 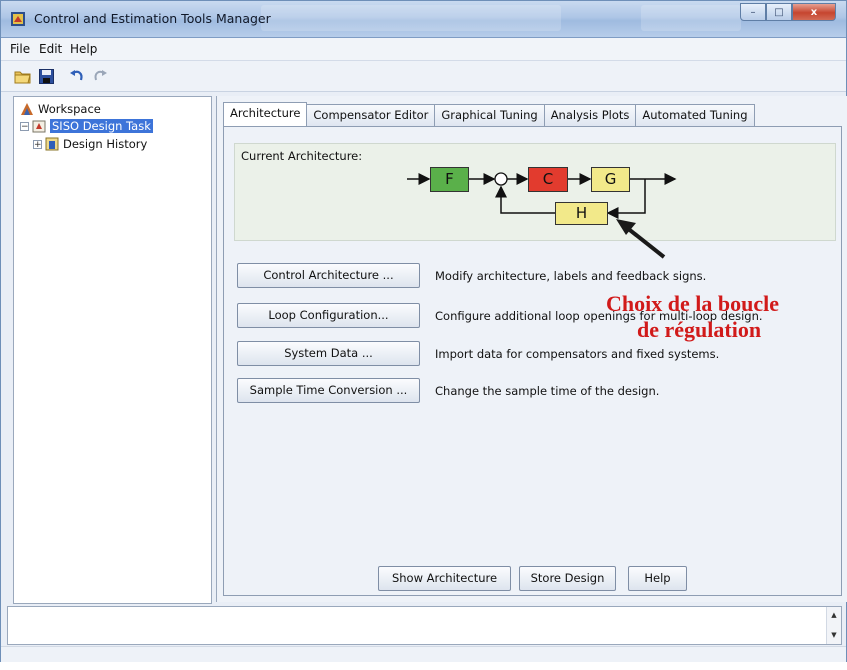 I want to click on toolbar, so click(x=423, y=76).